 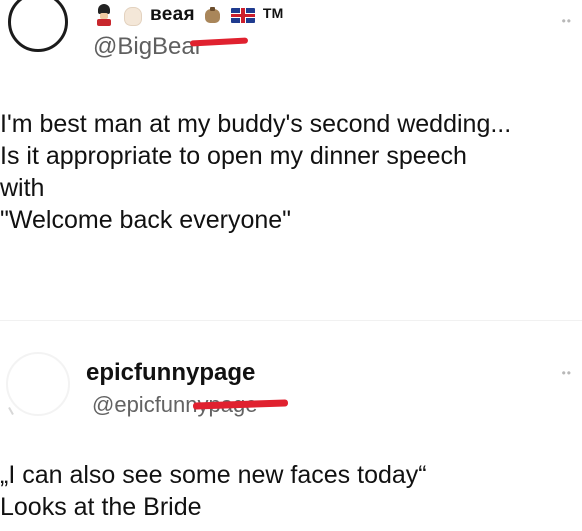 What do you see at coordinates (132, 15) in the screenshot?
I see `waving-hand-icon` at bounding box center [132, 15].